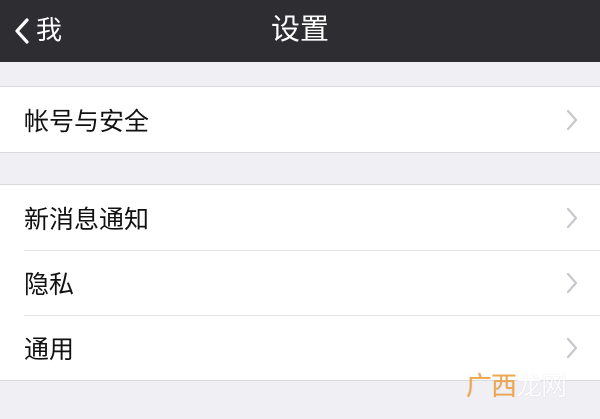  Describe the element at coordinates (491, 387) in the screenshot. I see `watermark-text-part1: 广西` at that location.